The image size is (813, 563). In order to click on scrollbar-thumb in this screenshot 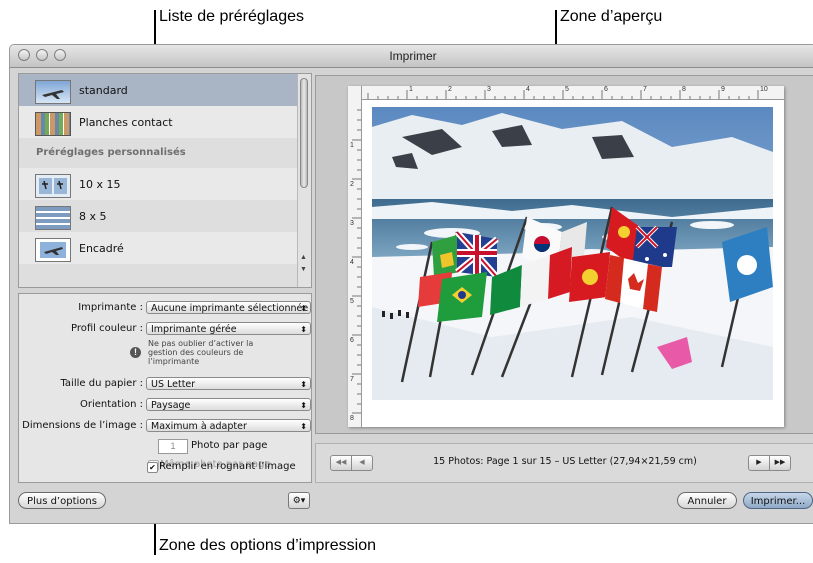, I will do `click(304, 133)`.